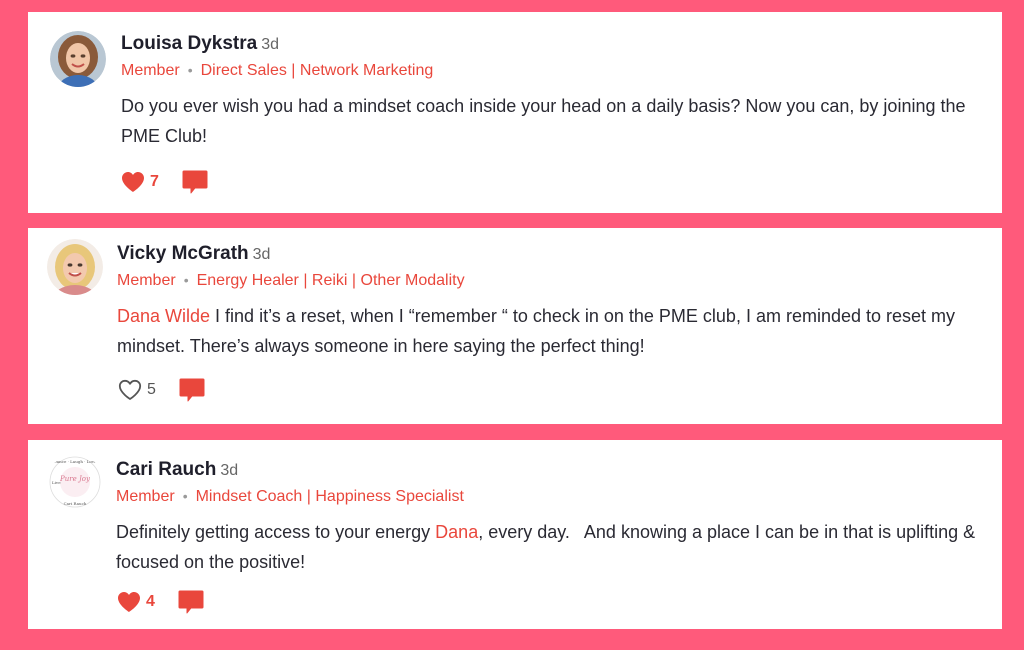 The image size is (1024, 650). Describe the element at coordinates (130, 389) in the screenshot. I see `heart-outline-icon` at that location.